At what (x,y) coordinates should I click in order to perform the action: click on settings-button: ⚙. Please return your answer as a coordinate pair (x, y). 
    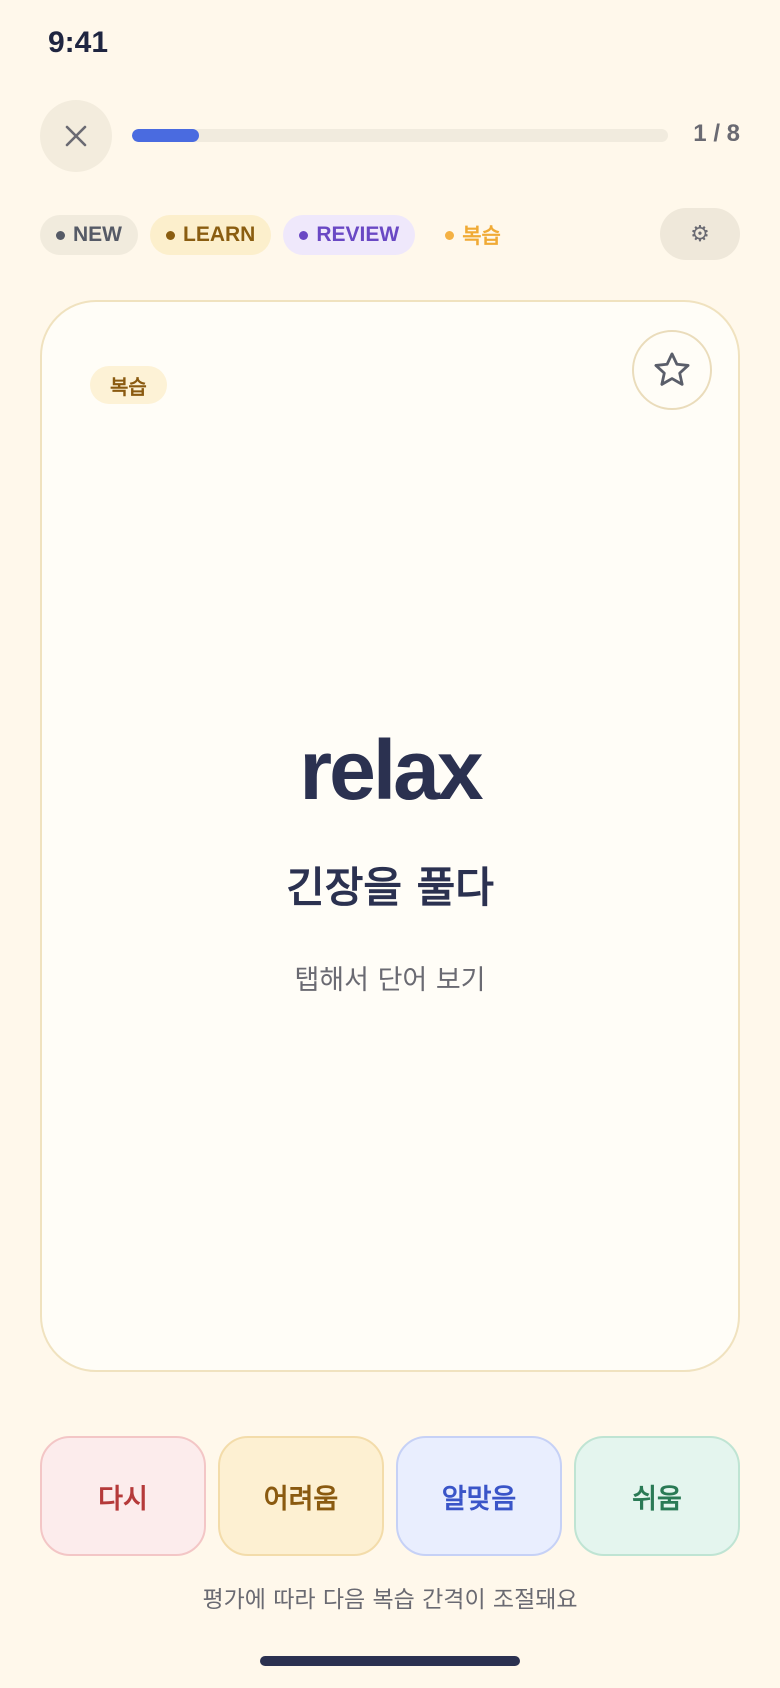
    Looking at the image, I should click on (700, 234).